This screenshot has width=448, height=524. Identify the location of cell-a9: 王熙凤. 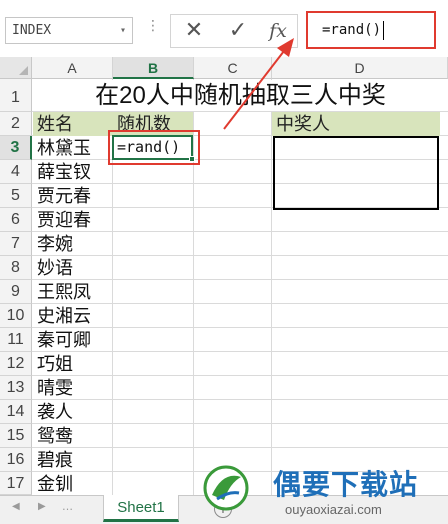
(72, 292).